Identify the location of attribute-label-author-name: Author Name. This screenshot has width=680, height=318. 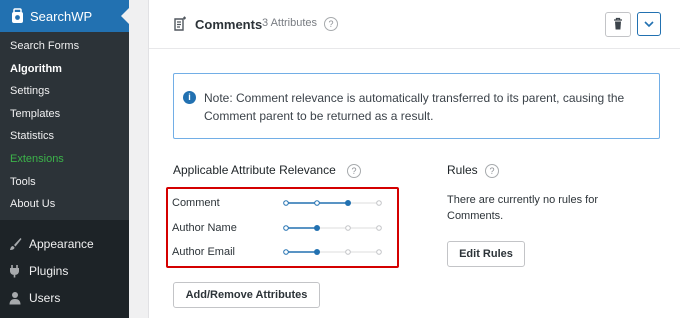
(204, 228).